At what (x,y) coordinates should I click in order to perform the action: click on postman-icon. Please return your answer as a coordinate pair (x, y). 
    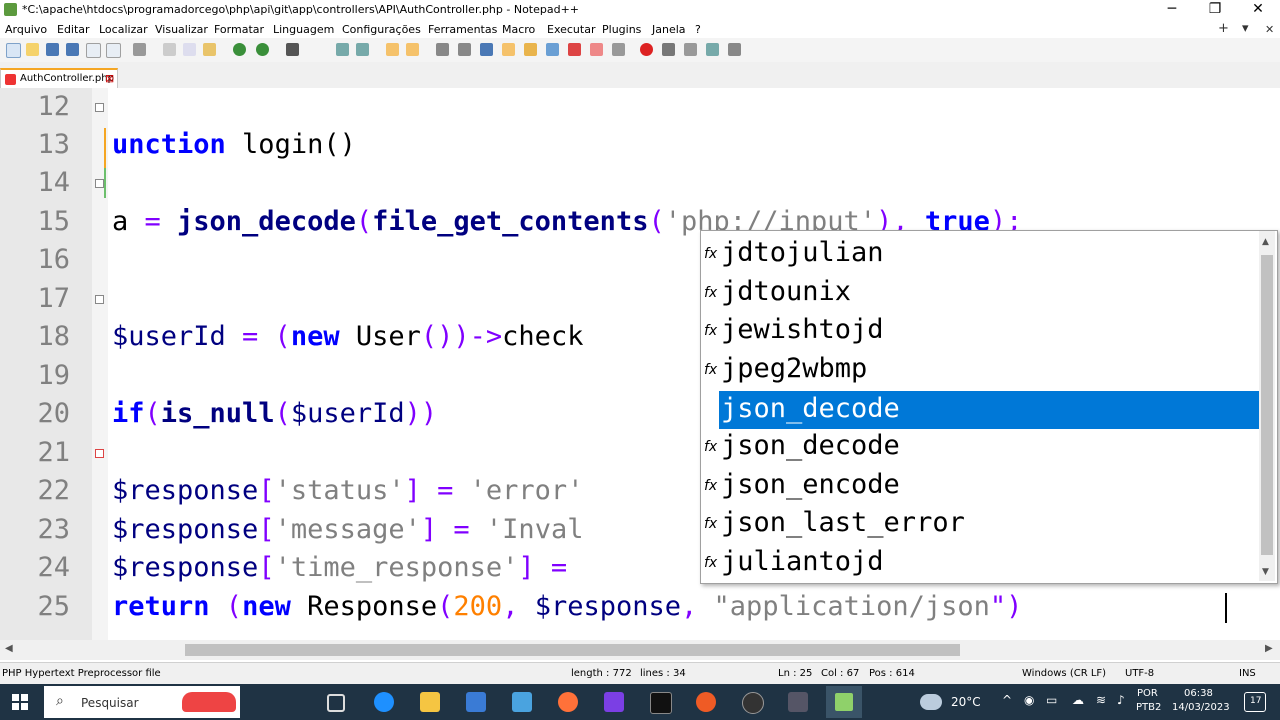
    Looking at the image, I should click on (706, 702).